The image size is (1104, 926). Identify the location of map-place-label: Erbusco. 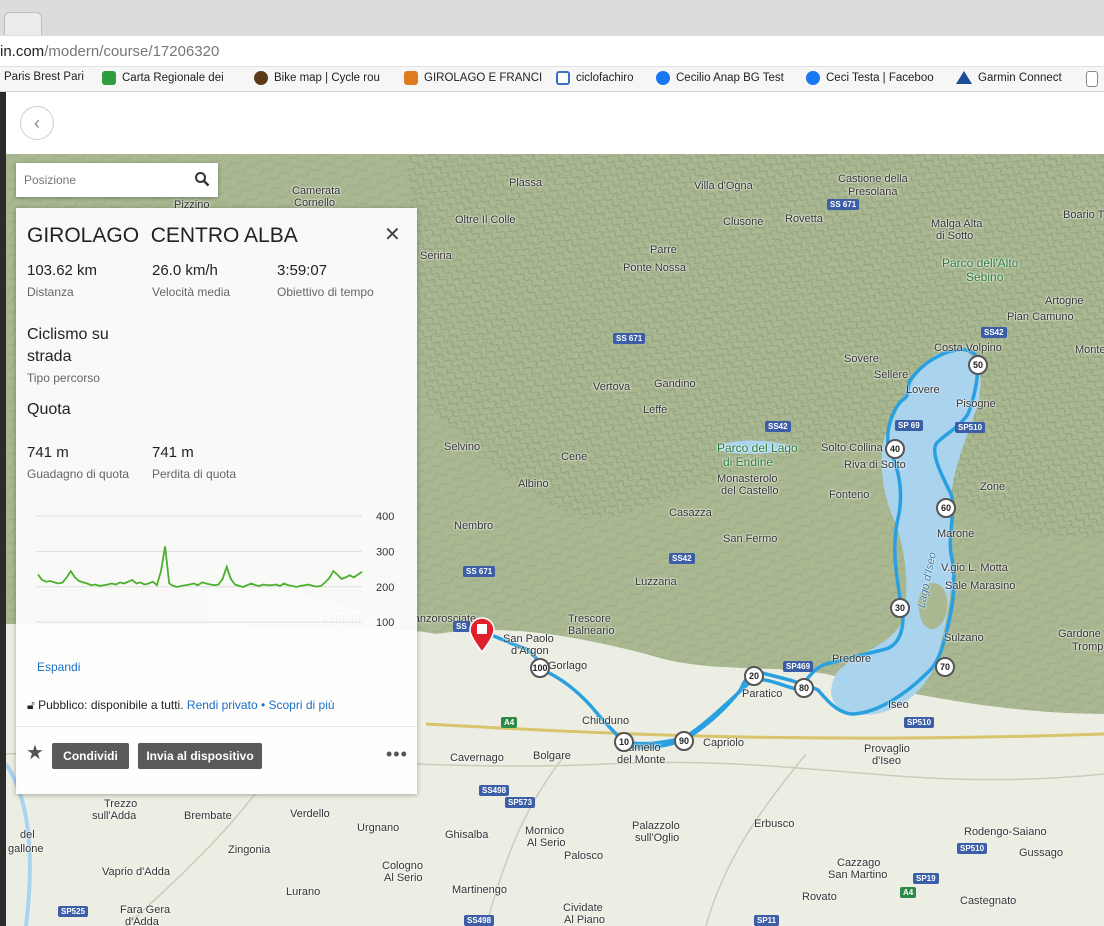
(774, 824).